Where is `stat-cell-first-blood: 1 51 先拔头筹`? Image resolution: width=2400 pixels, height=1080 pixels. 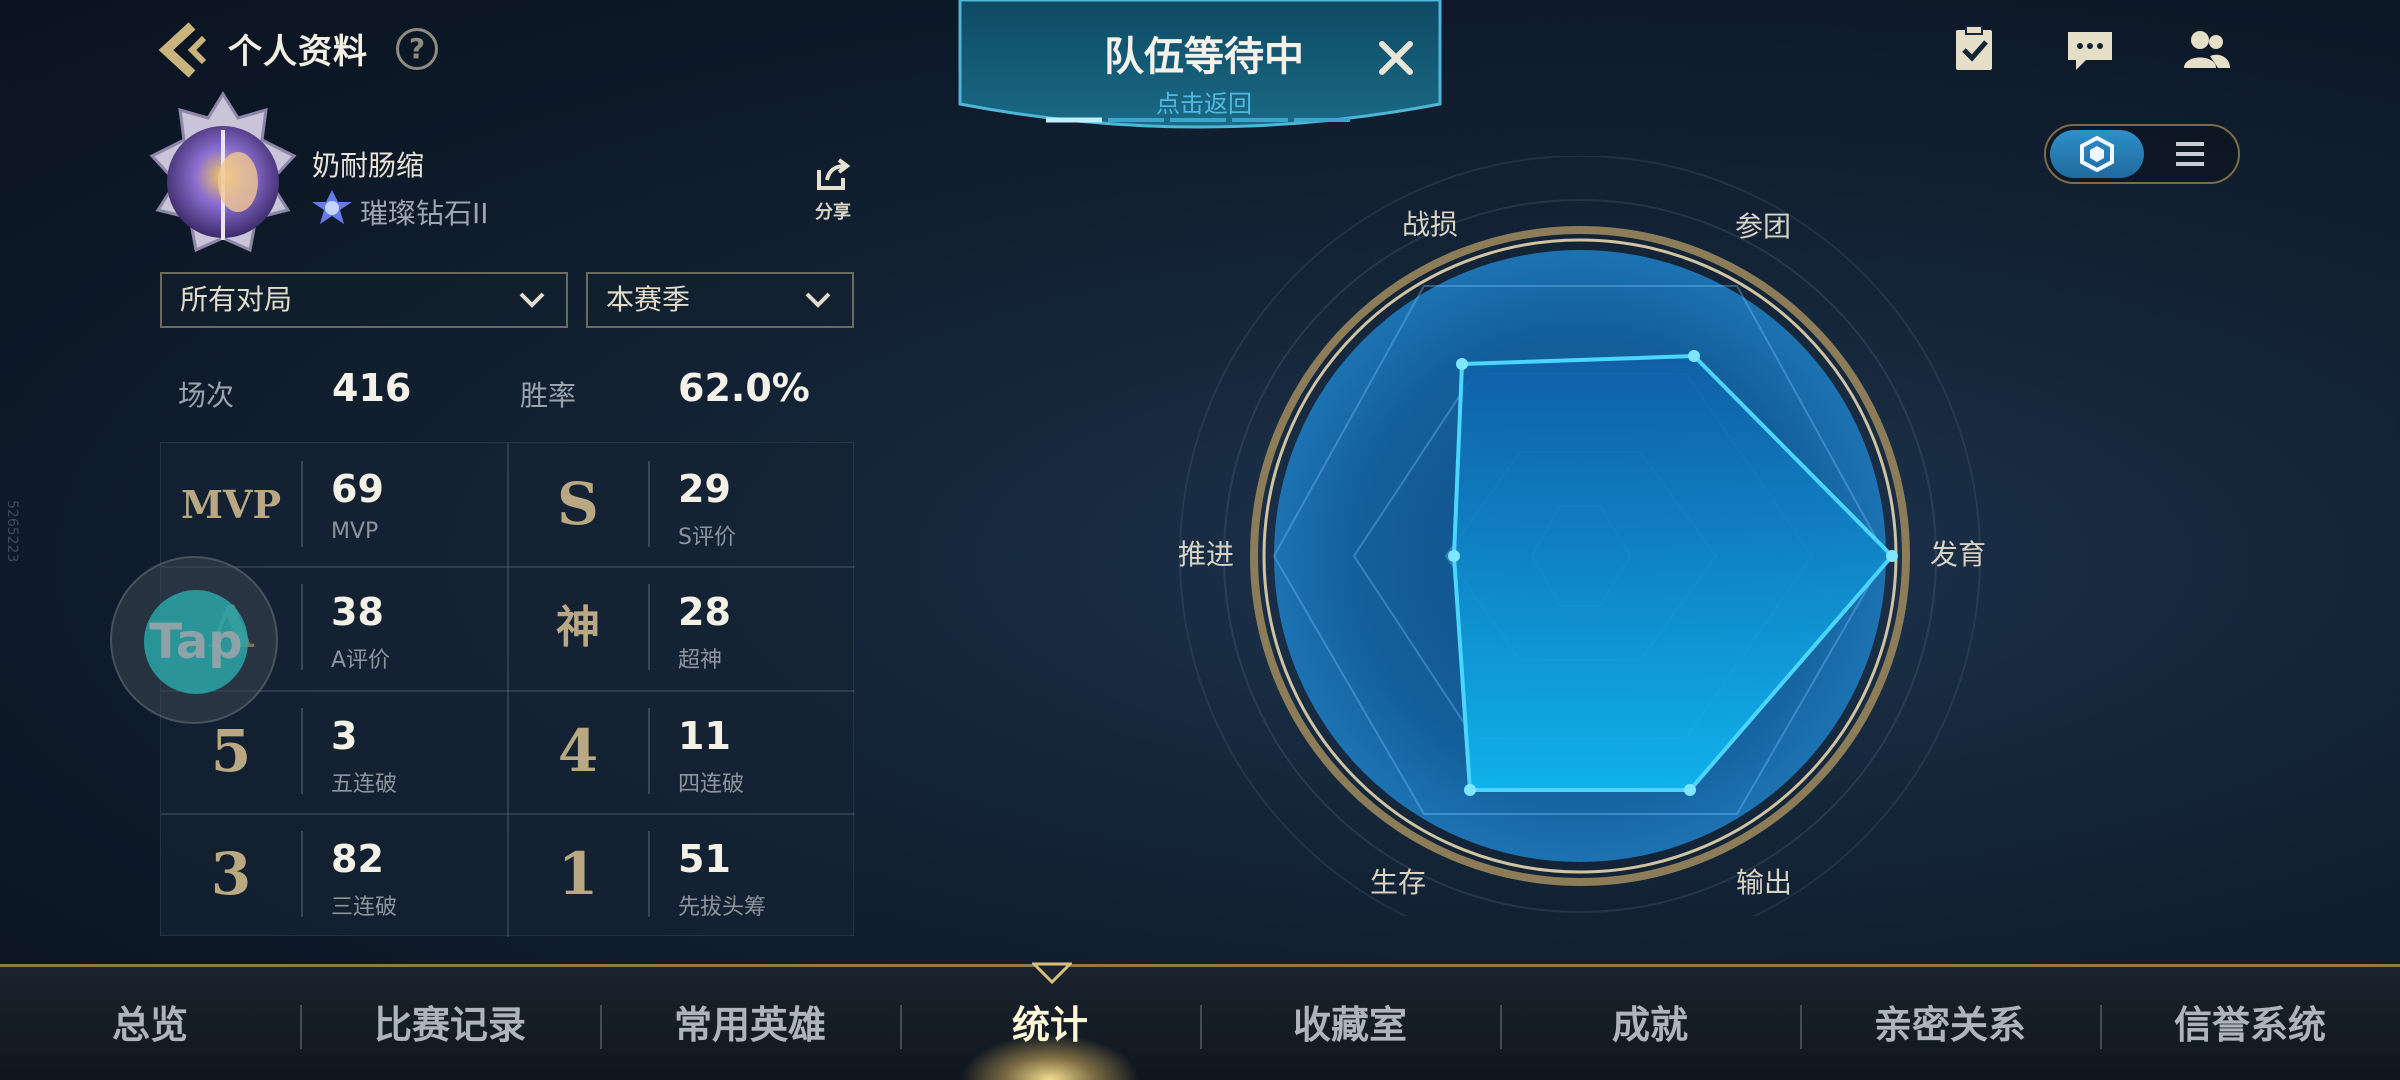
stat-cell-first-blood: 1 51 先拔头筹 is located at coordinates (681, 874).